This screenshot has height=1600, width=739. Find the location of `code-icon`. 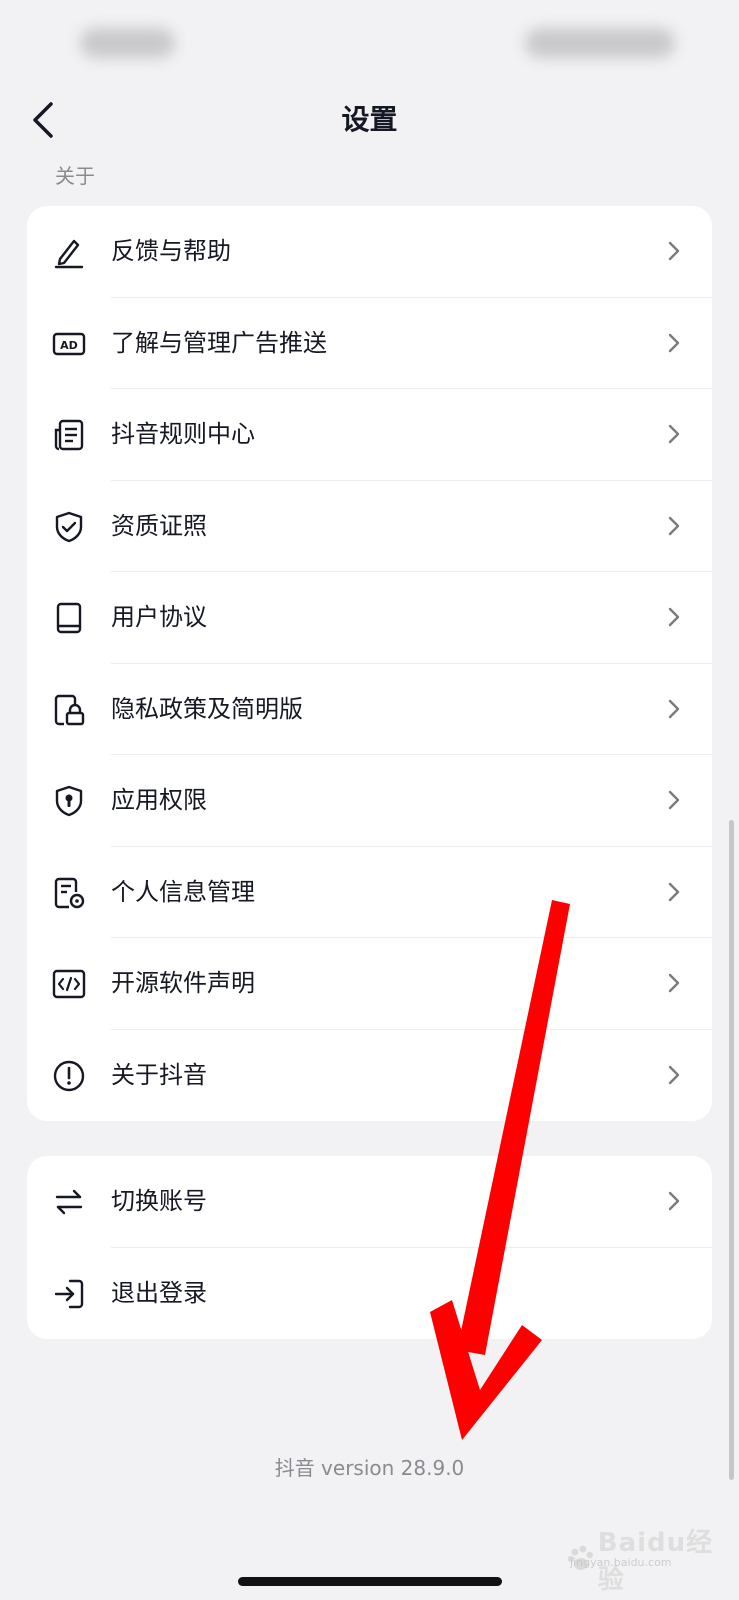

code-icon is located at coordinates (69, 984).